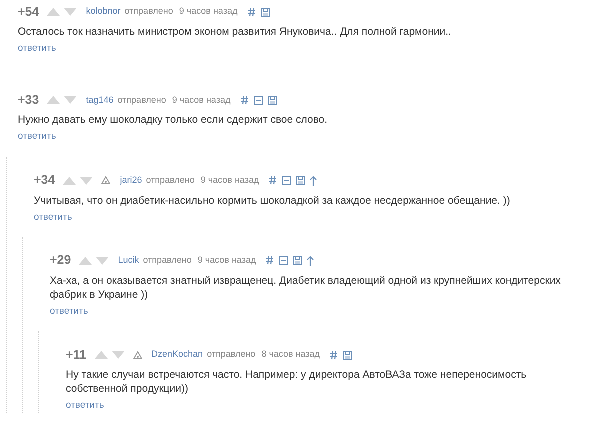  Describe the element at coordinates (103, 12) in the screenshot. I see `author-link: kolobnor` at that location.